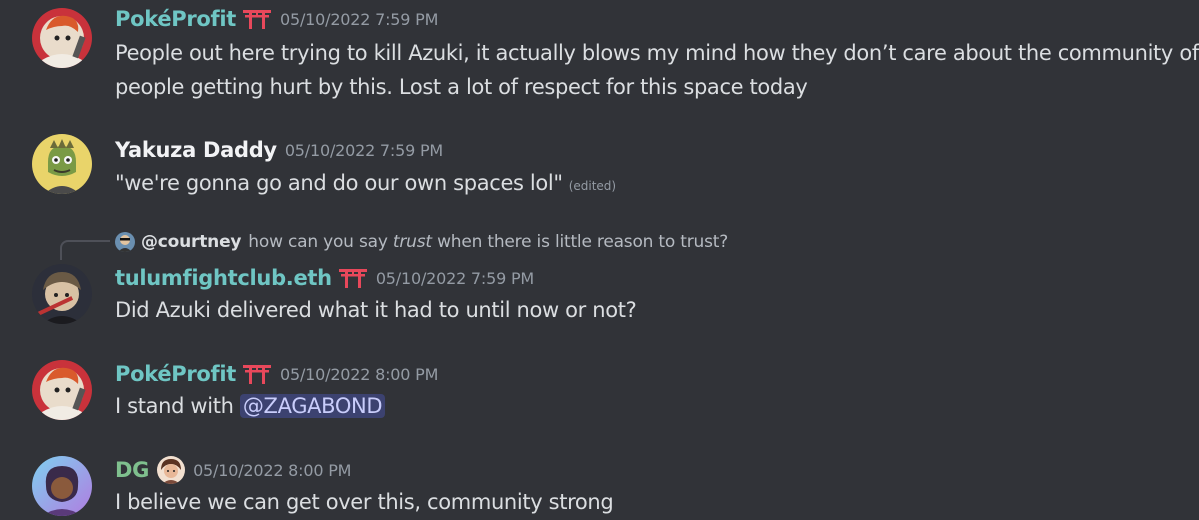  What do you see at coordinates (171, 470) in the screenshot?
I see `avatar-emoji-icon` at bounding box center [171, 470].